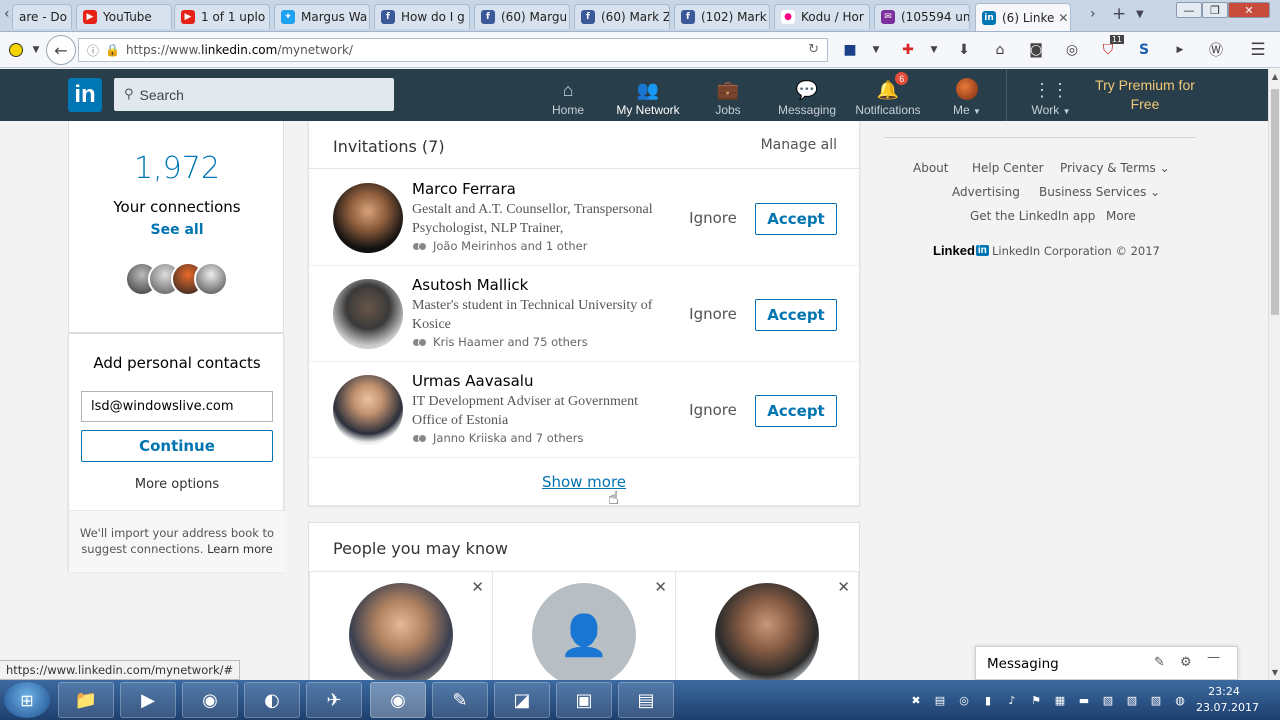 This screenshot has height=720, width=1280. Describe the element at coordinates (1115, 168) in the screenshot. I see `footer-privacy-terms-link: Privacy & Terms ⌄` at that location.